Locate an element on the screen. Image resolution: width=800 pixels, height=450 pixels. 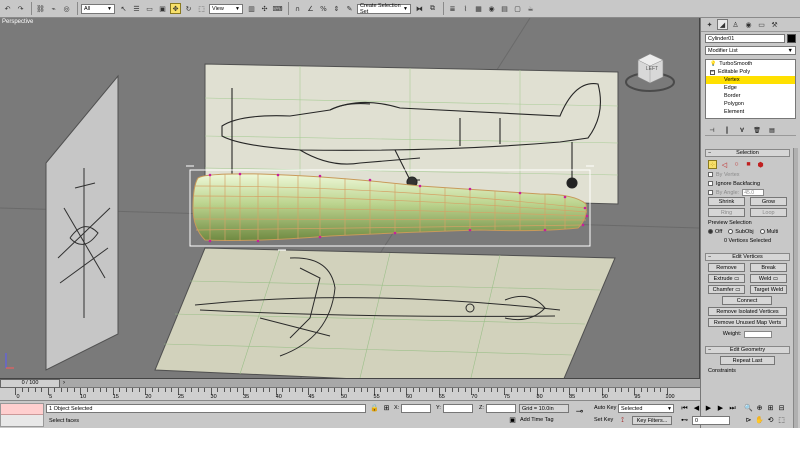
settings-icon: ▭ is located at coordinates (775, 279).